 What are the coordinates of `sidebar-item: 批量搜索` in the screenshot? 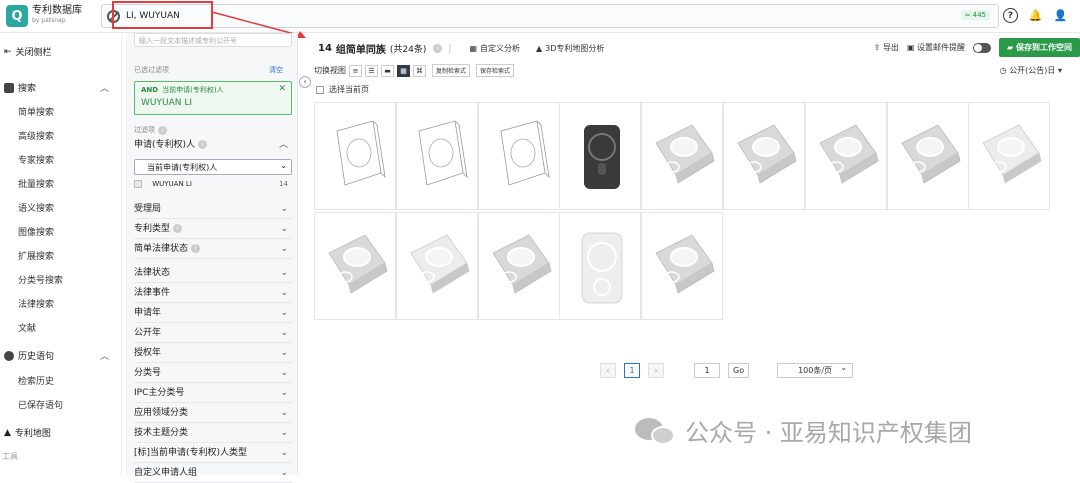 It's located at (36, 183).